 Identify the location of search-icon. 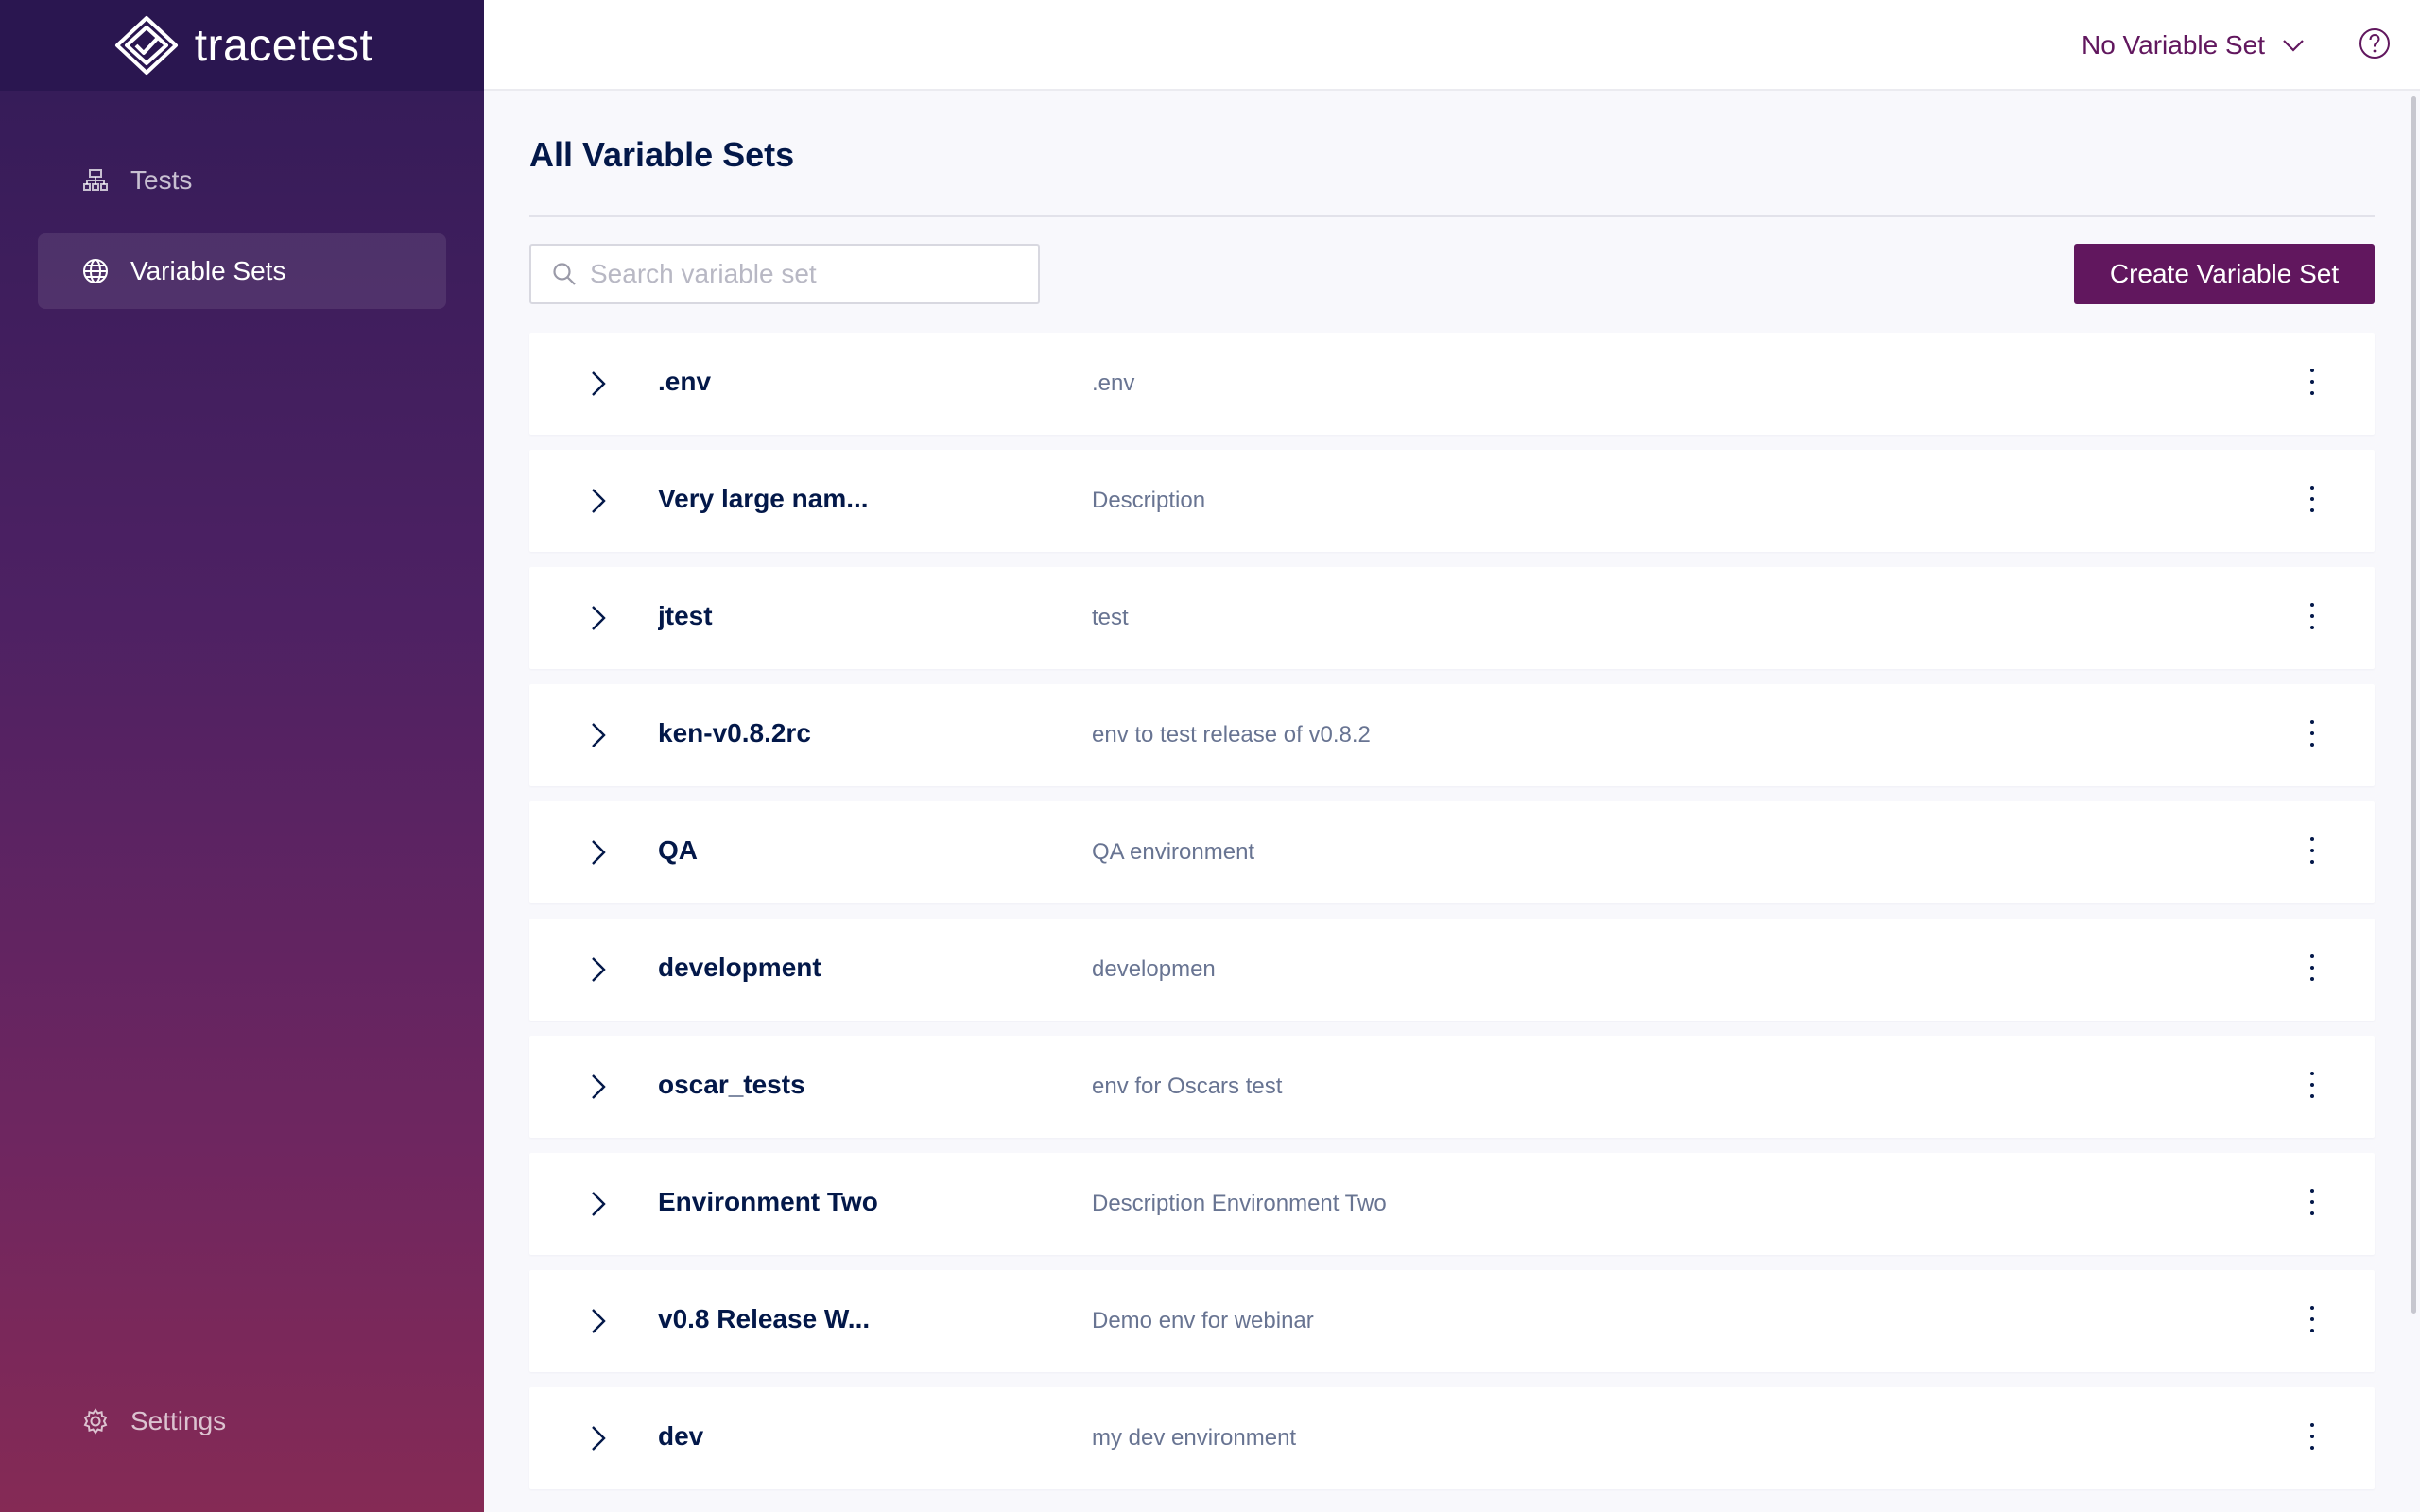
(564, 274).